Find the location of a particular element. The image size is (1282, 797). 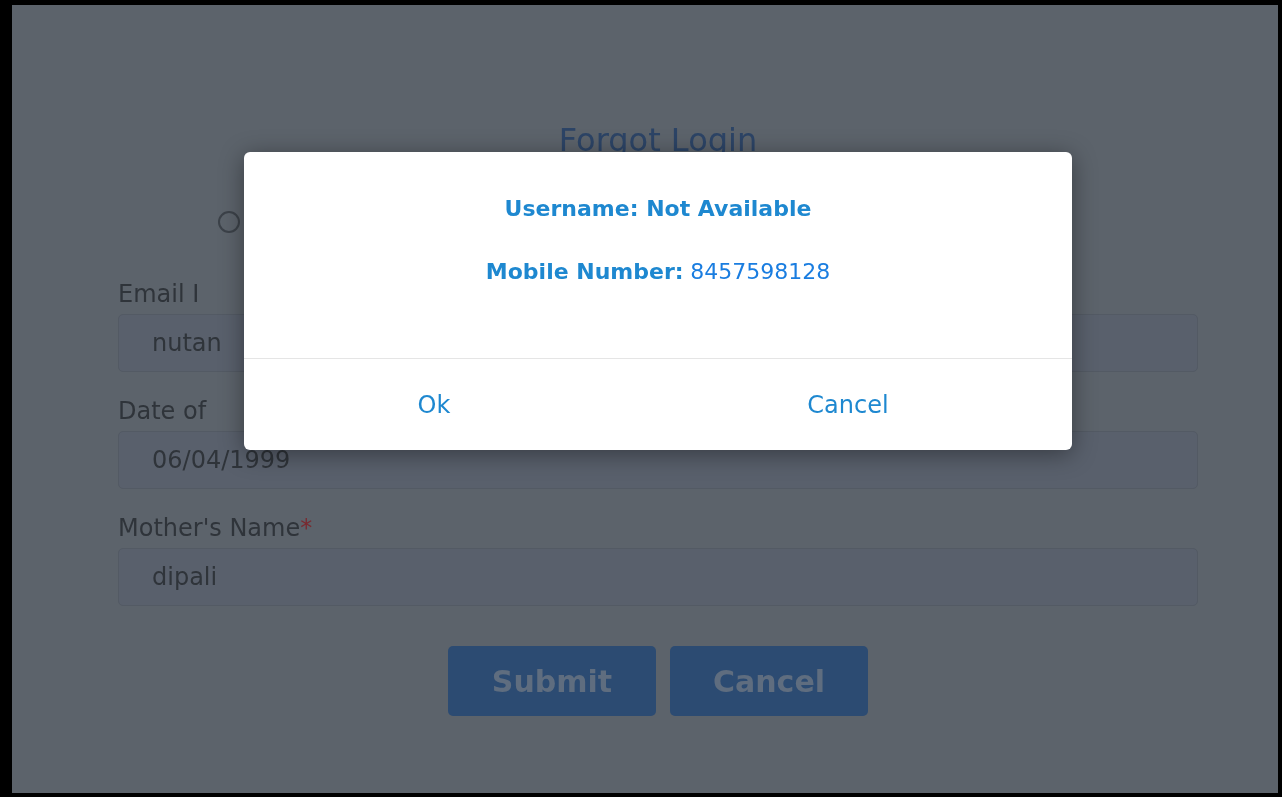

dialog-button: Ok is located at coordinates (434, 404).